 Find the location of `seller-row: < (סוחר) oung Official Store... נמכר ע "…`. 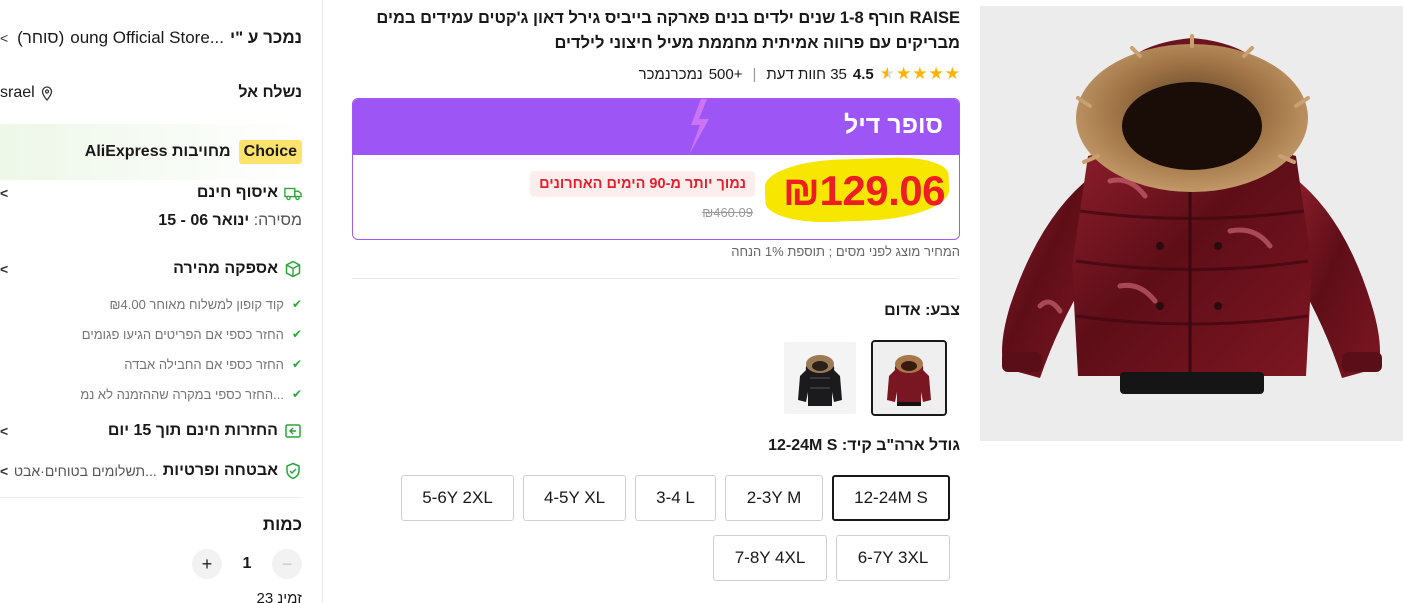

seller-row: < (סוחר) oung Official Store... נמכר ע "… is located at coordinates (151, 38).